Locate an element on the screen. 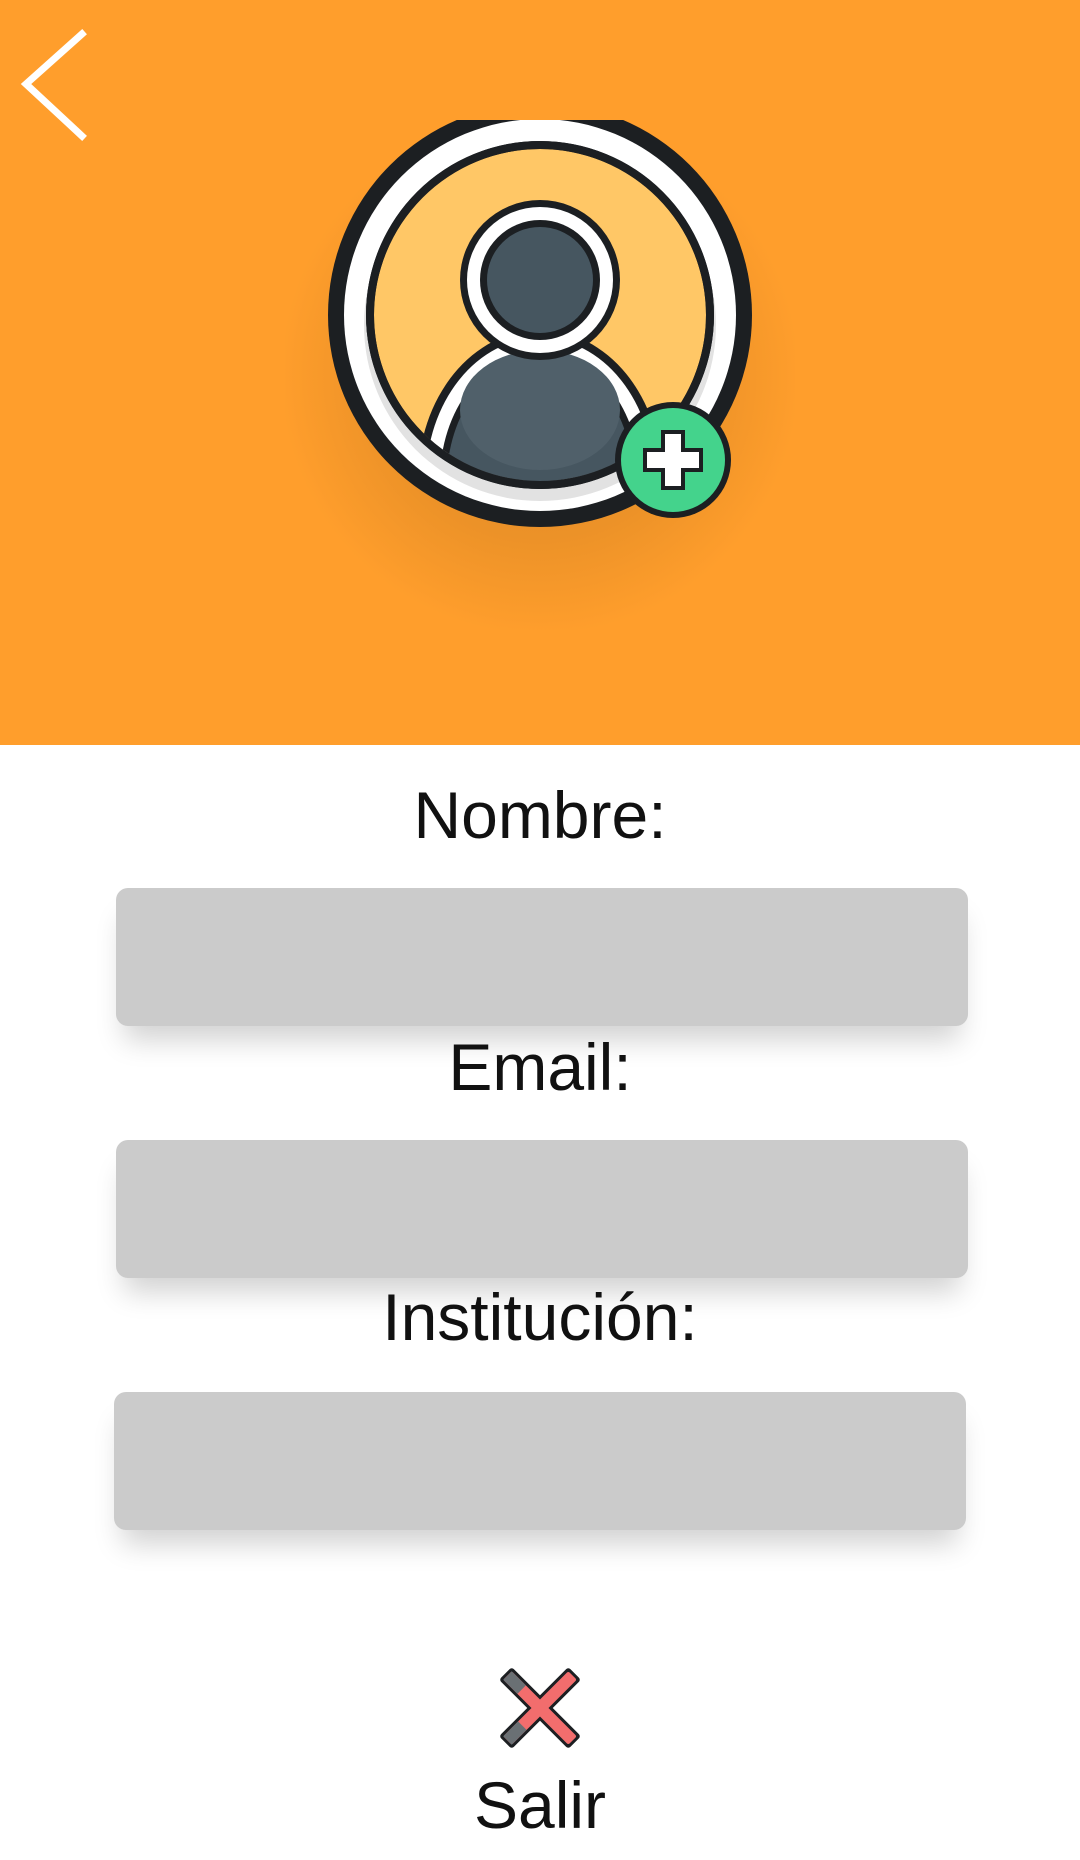 This screenshot has width=1080, height=1860. avatar-add-button is located at coordinates (540, 375).